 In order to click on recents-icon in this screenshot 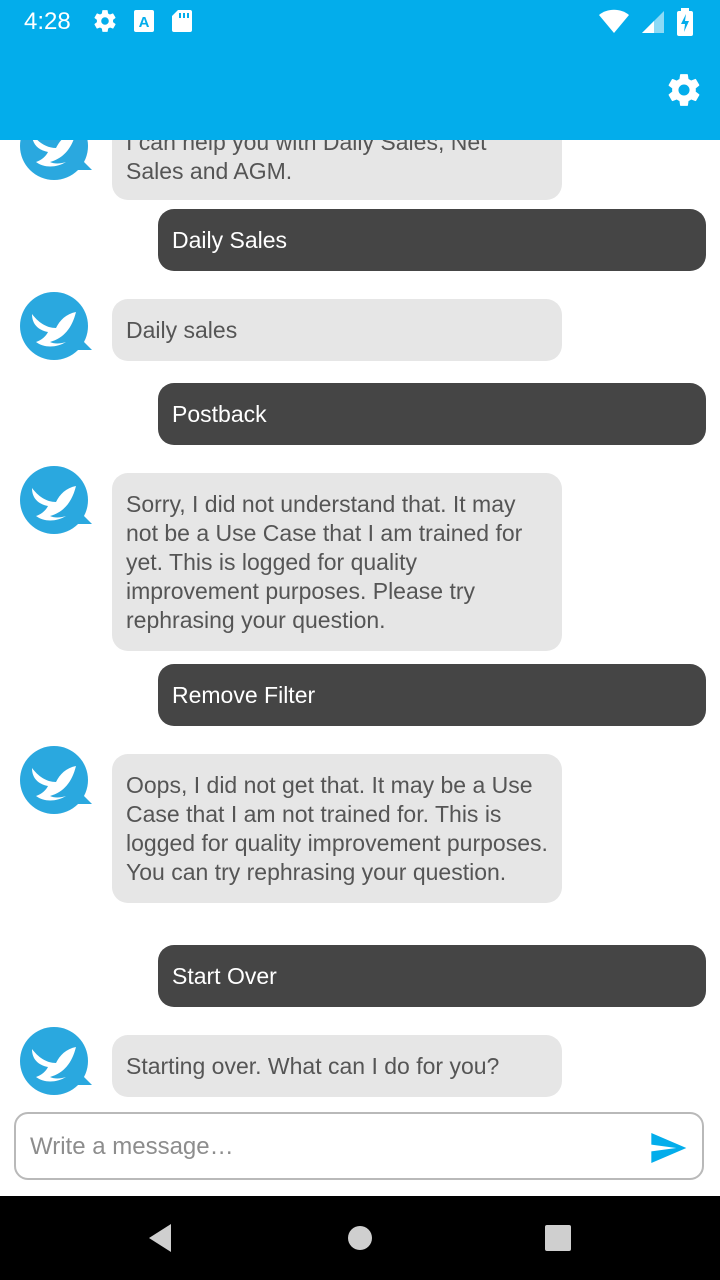, I will do `click(558, 1238)`.